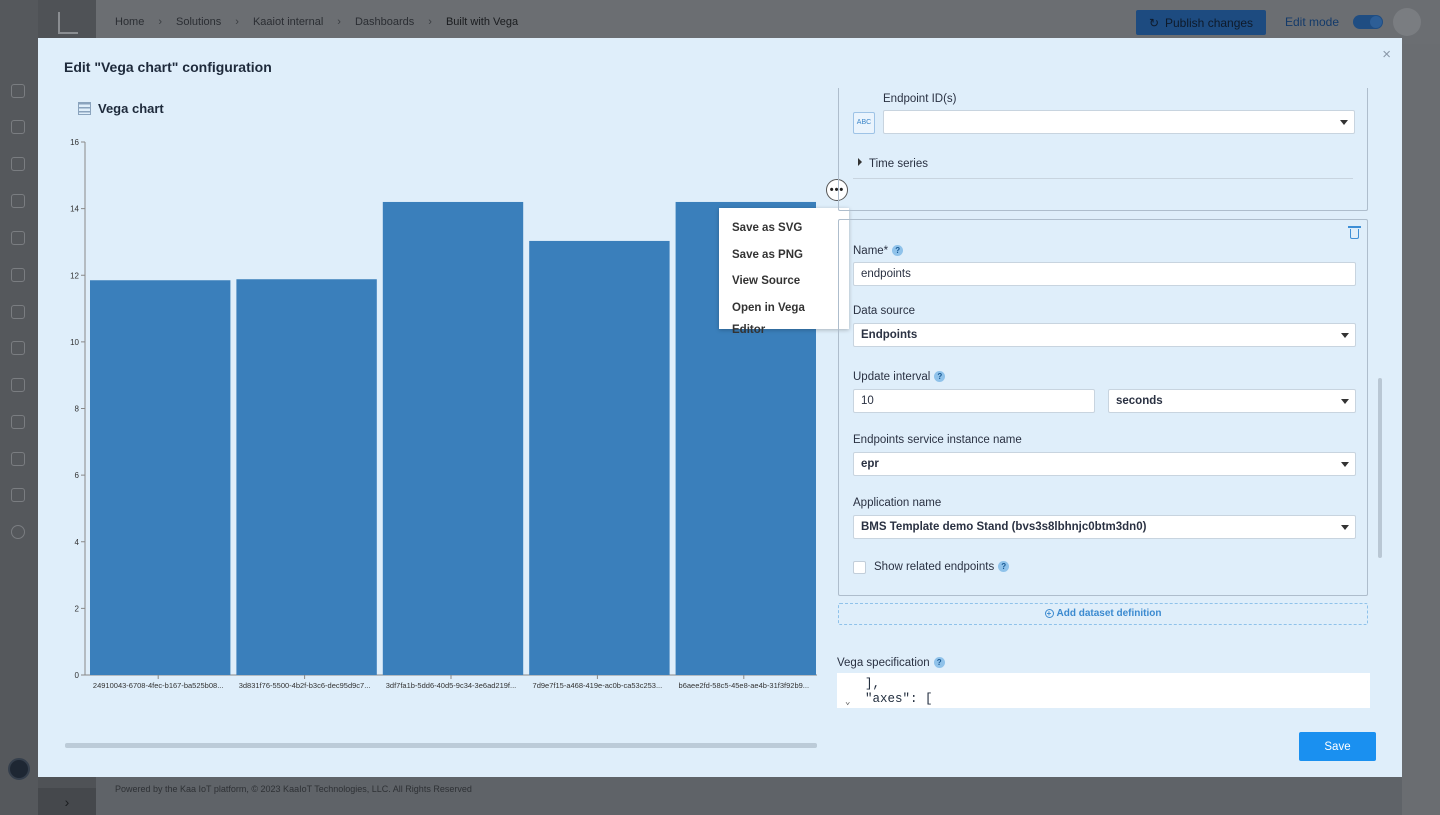  I want to click on publish-changes-button: ↻ Publish changes, so click(1201, 22).